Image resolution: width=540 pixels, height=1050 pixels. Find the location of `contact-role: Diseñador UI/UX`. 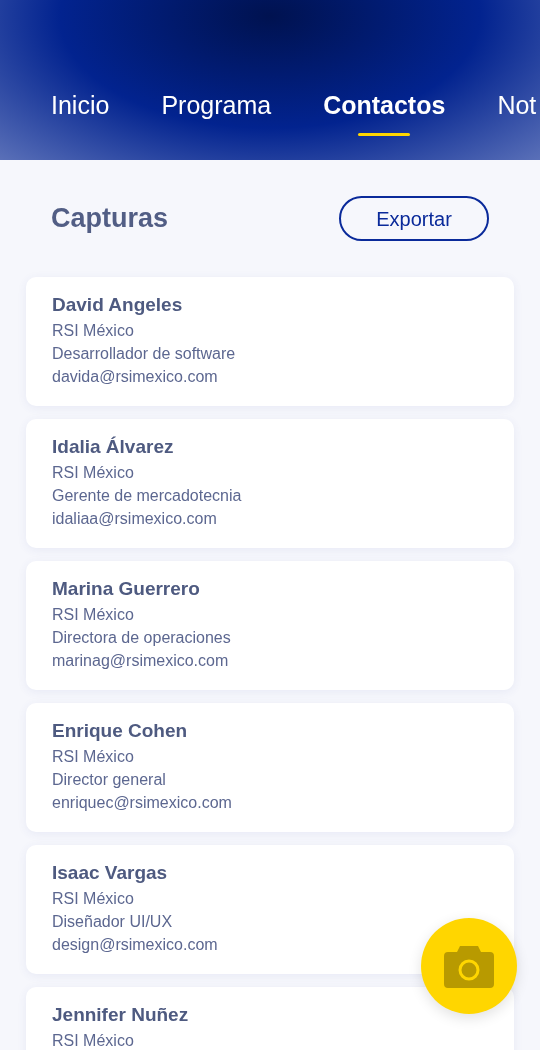

contact-role: Diseñador UI/UX is located at coordinates (113, 922).